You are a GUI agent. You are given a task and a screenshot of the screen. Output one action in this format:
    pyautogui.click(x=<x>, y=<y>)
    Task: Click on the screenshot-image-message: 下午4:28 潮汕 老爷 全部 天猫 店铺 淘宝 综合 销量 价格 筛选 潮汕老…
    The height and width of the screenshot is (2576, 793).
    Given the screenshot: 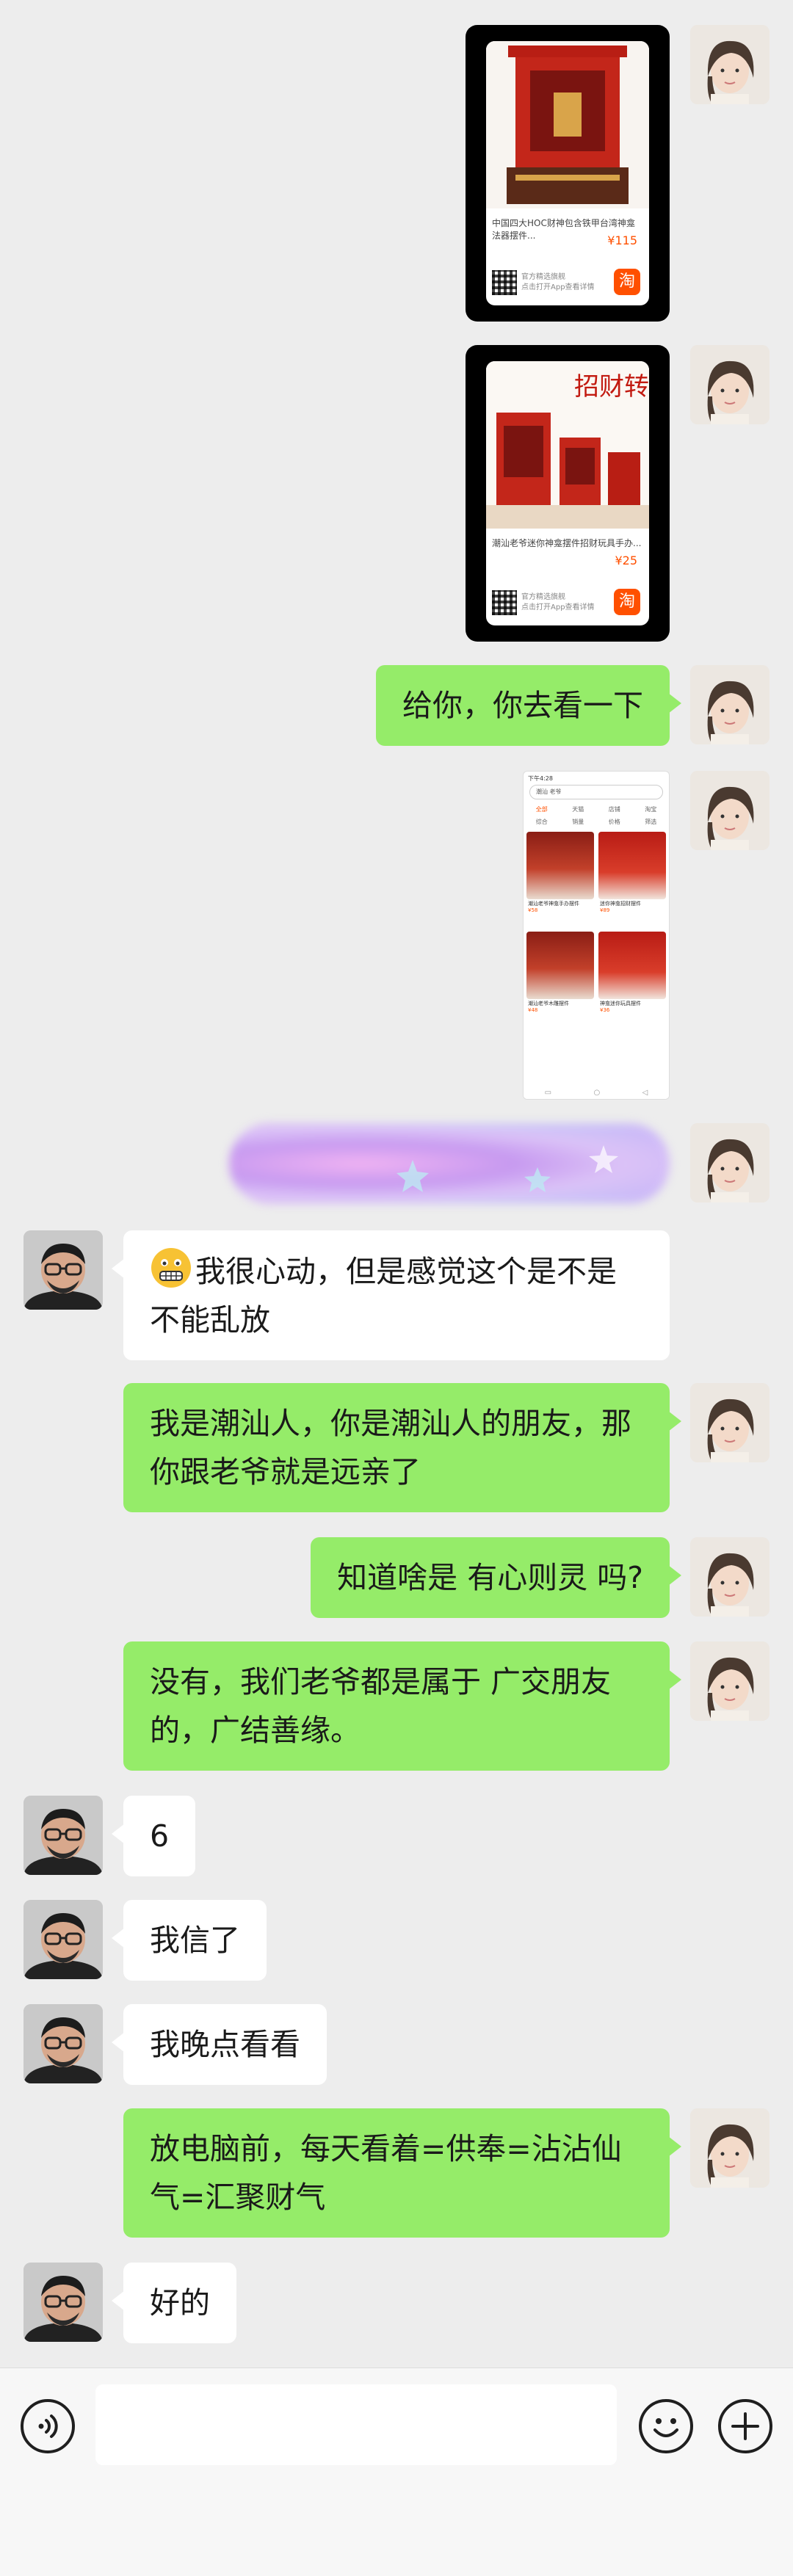 What is the action you would take?
    pyautogui.click(x=596, y=935)
    